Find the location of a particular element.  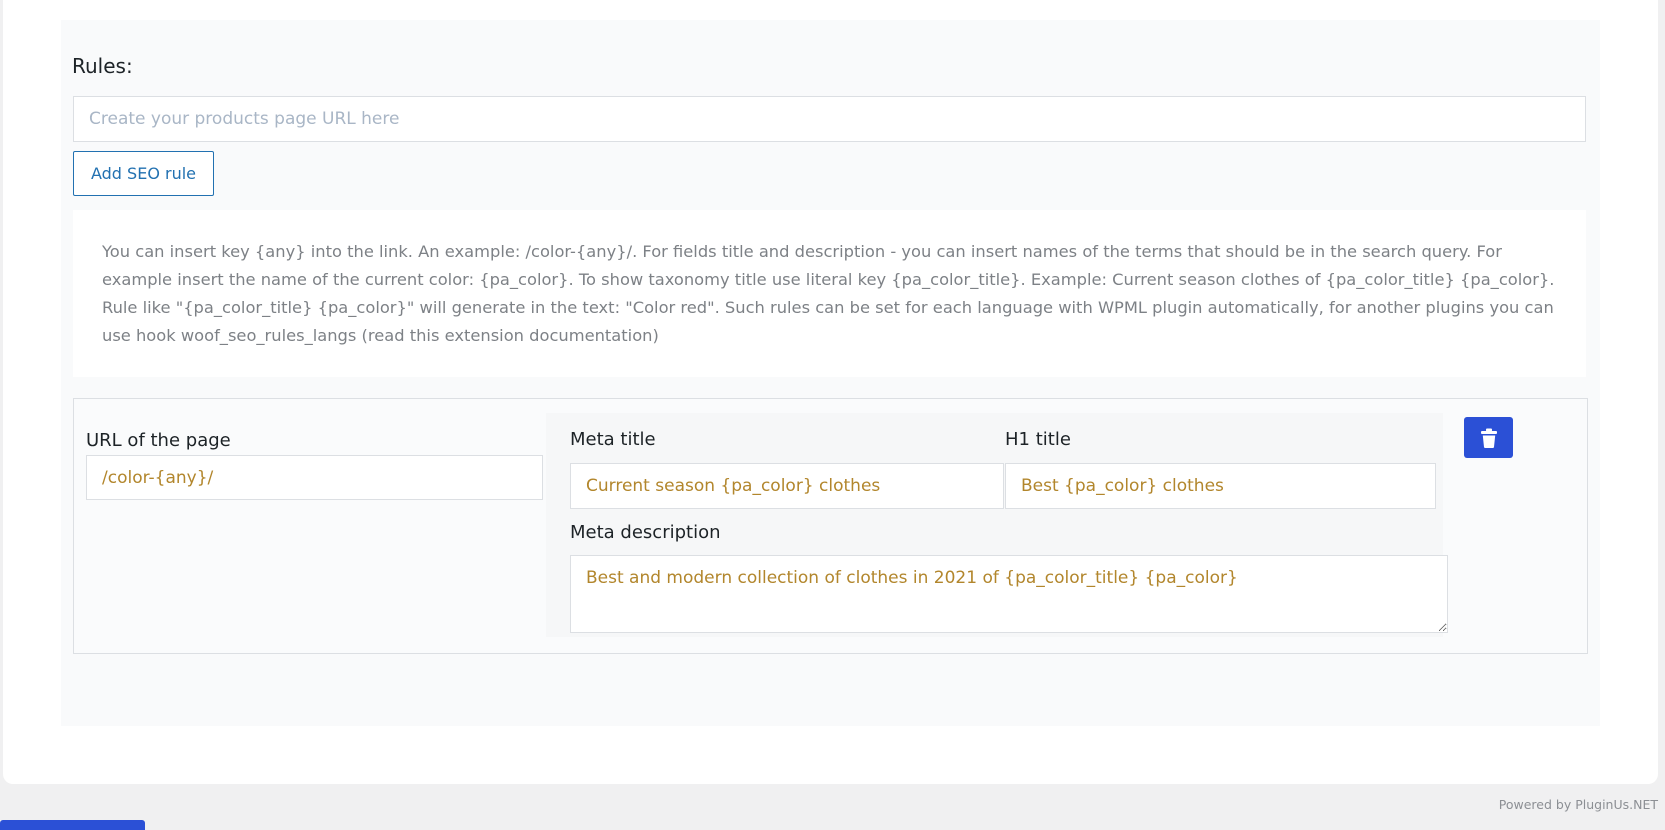

meta-title-input is located at coordinates (787, 486).